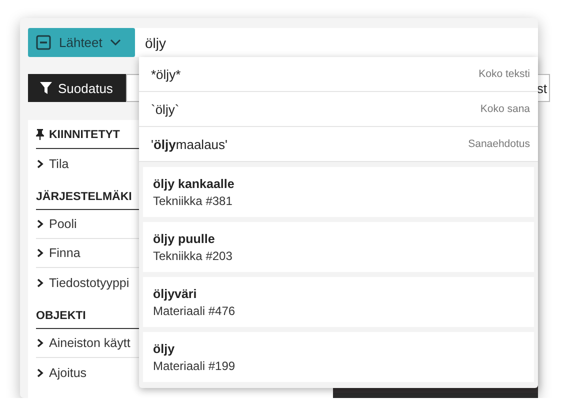 The width and height of the screenshot is (568, 418). I want to click on suggestion-type: Koko teksti, so click(504, 74).